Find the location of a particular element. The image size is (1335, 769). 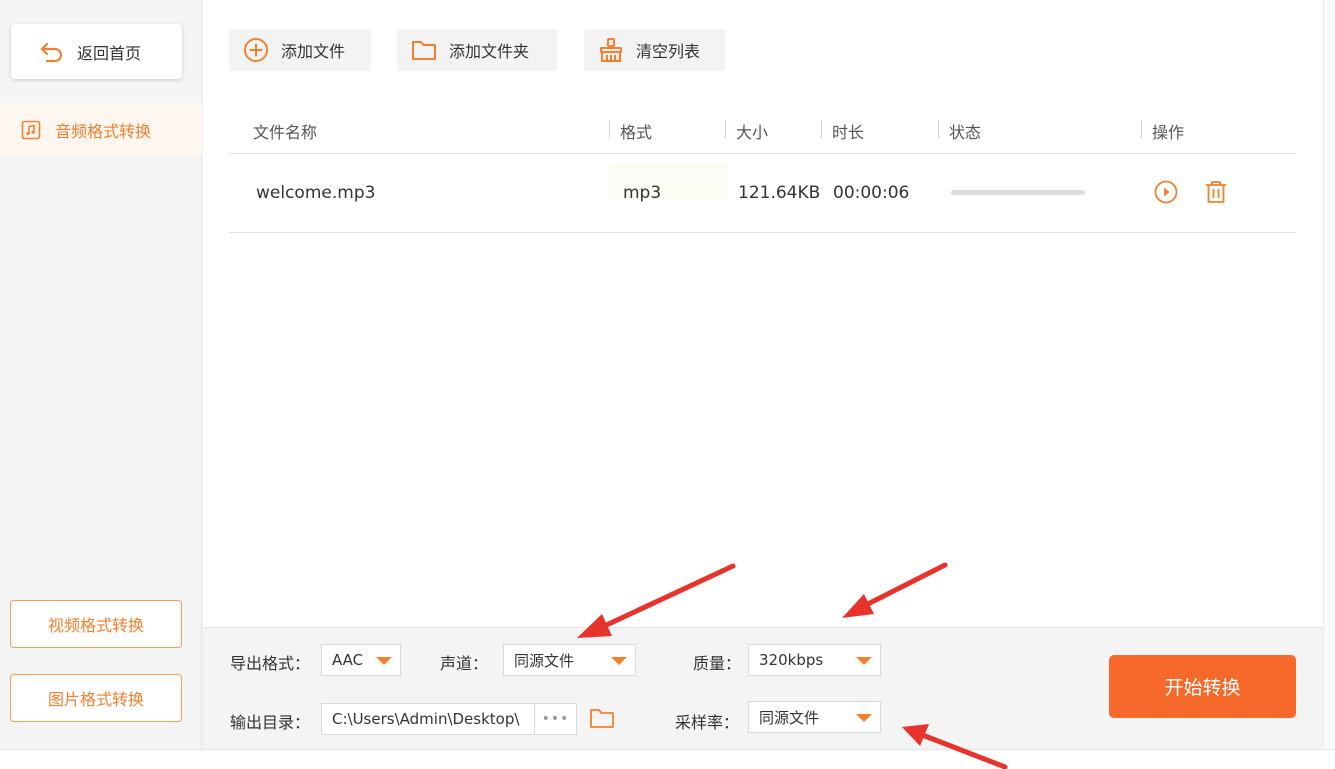

header-actions: 操作 is located at coordinates (1168, 132).